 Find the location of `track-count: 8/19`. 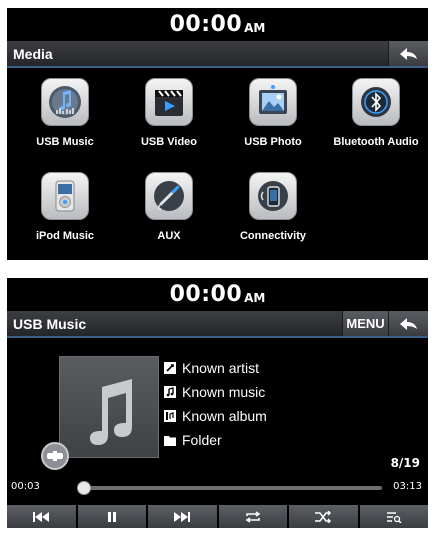

track-count: 8/19 is located at coordinates (405, 463).